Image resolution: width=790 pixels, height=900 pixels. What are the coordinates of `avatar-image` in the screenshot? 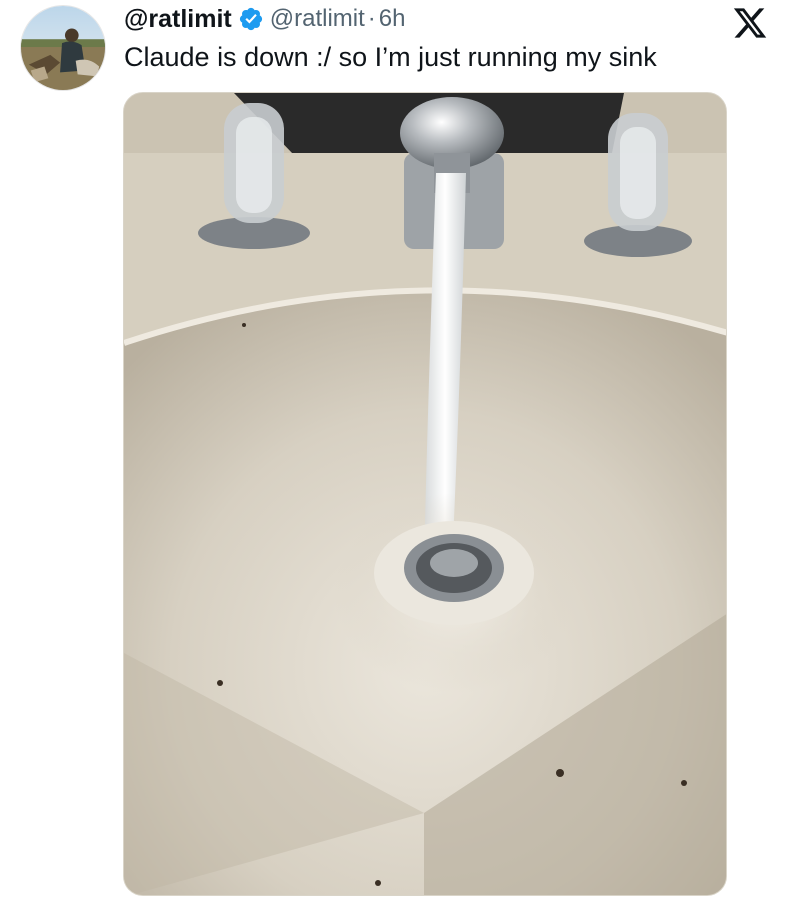 It's located at (63, 48).